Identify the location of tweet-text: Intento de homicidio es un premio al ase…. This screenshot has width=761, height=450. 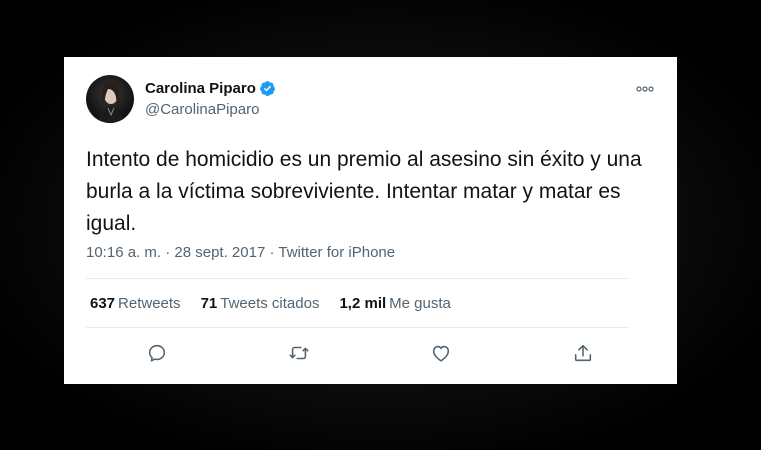
(364, 191).